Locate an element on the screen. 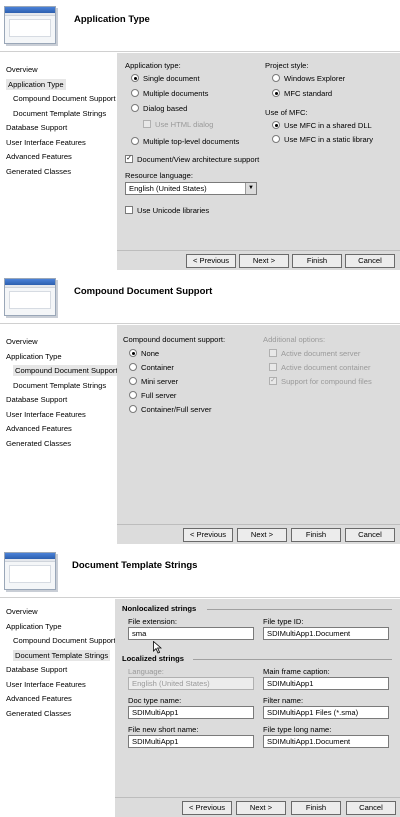 The image size is (400, 817). doc-type-name-label: Doc type name: is located at coordinates (155, 700).